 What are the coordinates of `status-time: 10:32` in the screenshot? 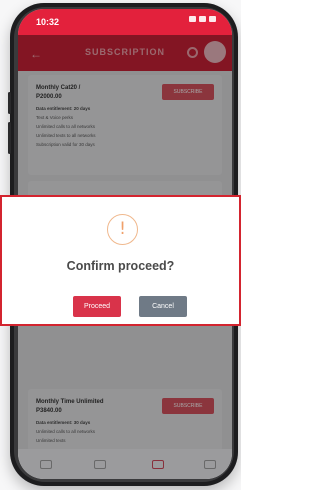 It's located at (48, 22).